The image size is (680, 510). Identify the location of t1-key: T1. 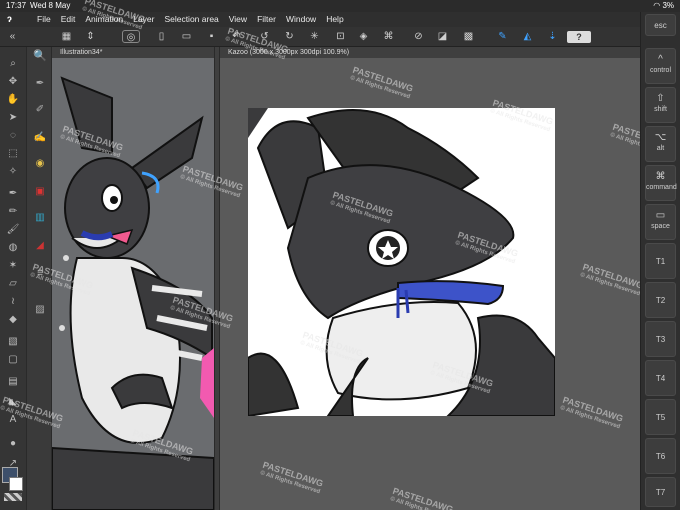
(660, 261).